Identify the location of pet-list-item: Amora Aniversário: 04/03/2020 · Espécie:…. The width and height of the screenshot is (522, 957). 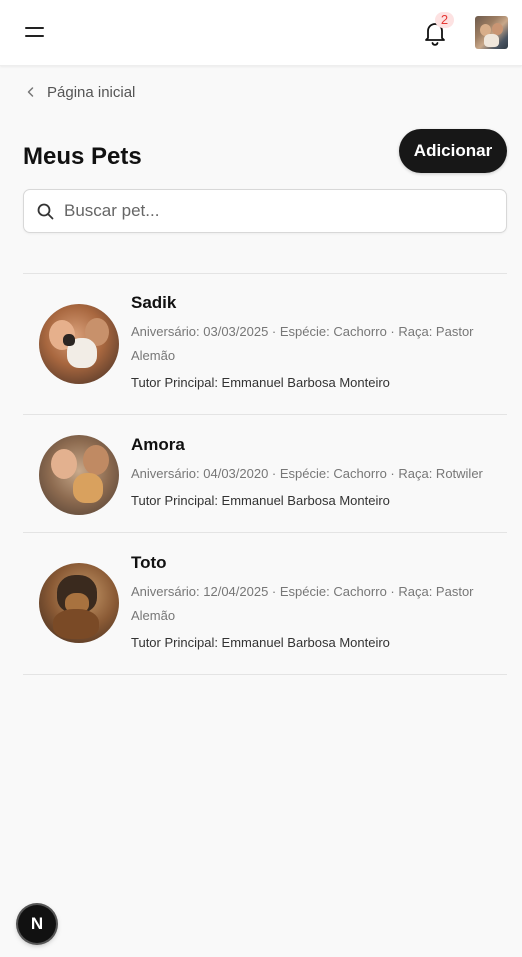
(265, 474).